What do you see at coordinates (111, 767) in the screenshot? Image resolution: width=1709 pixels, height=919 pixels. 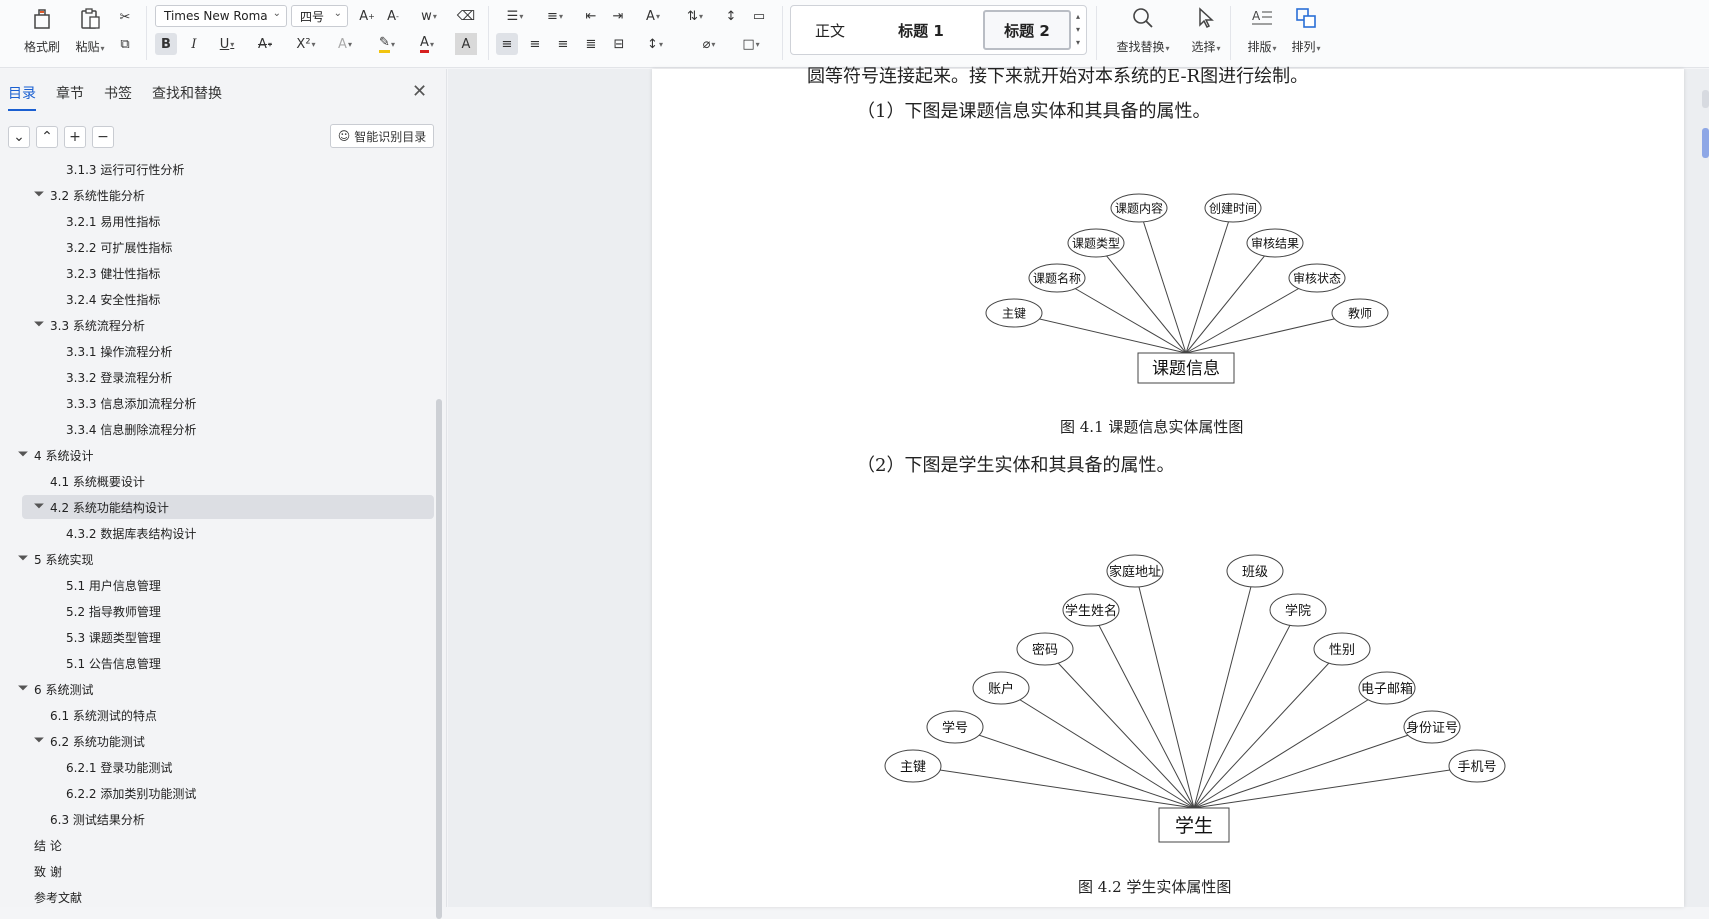 I see `toc-item: 6.2.1 登录功能测试` at bounding box center [111, 767].